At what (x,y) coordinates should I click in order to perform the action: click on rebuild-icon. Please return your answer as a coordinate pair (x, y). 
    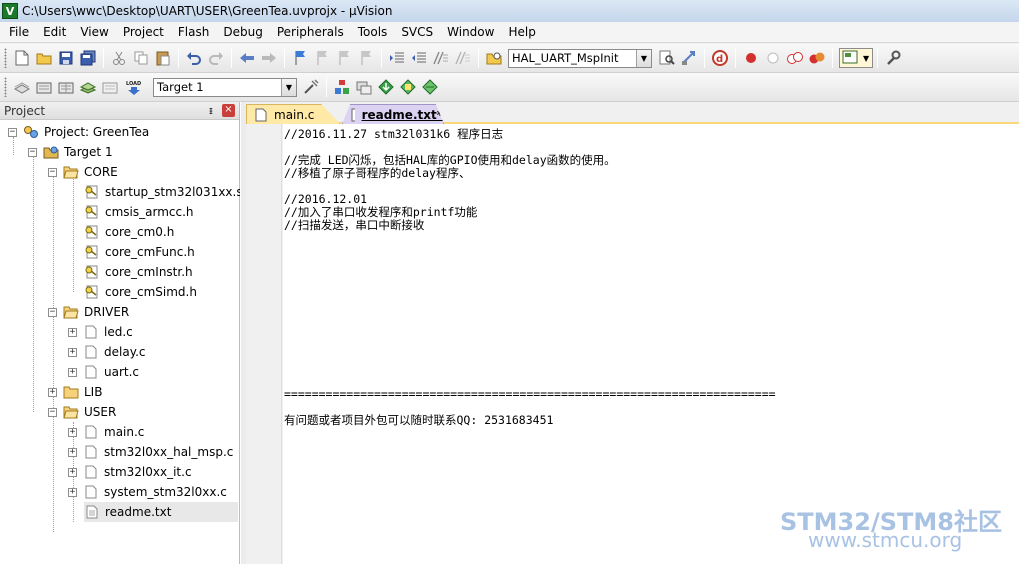
    Looking at the image, I should click on (66, 87).